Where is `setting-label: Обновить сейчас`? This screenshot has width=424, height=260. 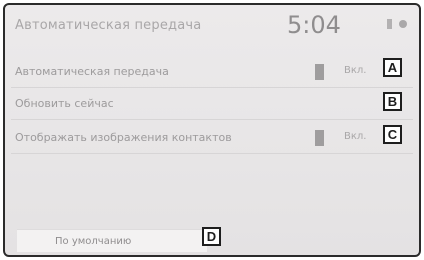
setting-label: Обновить сейчас is located at coordinates (64, 103).